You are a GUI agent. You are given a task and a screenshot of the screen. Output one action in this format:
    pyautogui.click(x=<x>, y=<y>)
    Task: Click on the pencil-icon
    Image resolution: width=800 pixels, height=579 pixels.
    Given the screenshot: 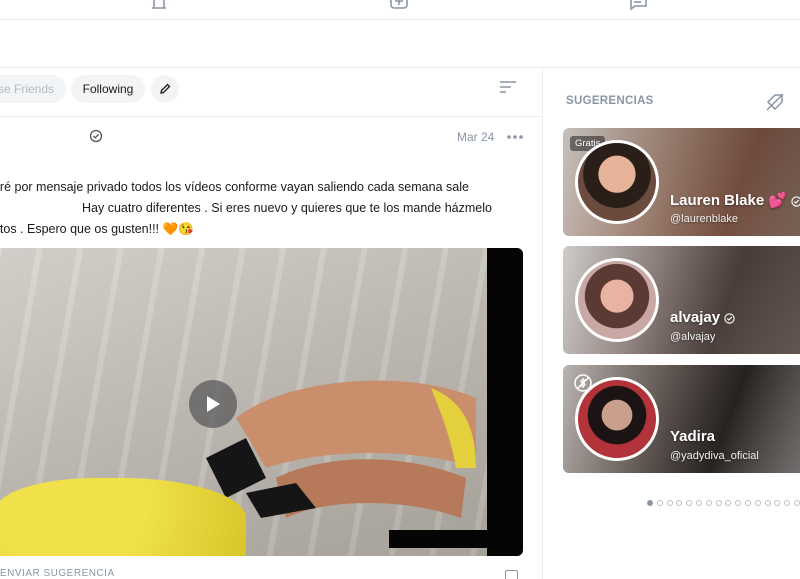 What is the action you would take?
    pyautogui.click(x=165, y=88)
    